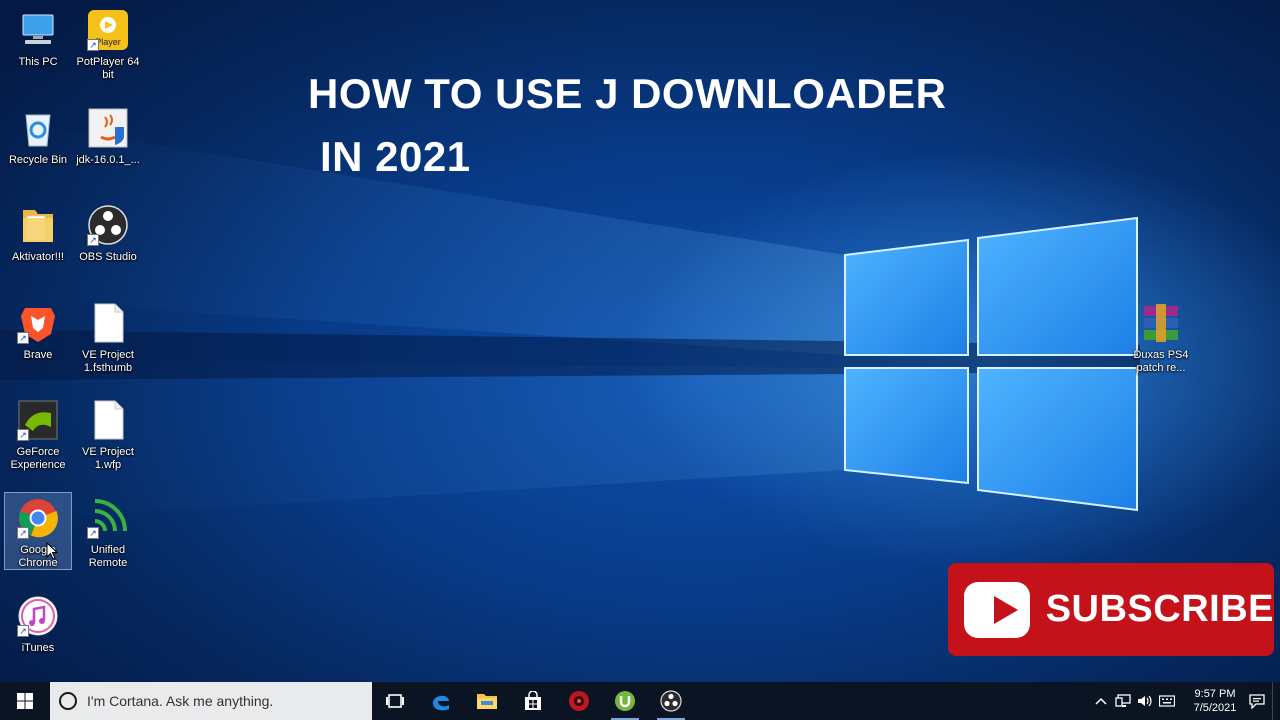  I want to click on brave-icon: ↗, so click(38, 323).